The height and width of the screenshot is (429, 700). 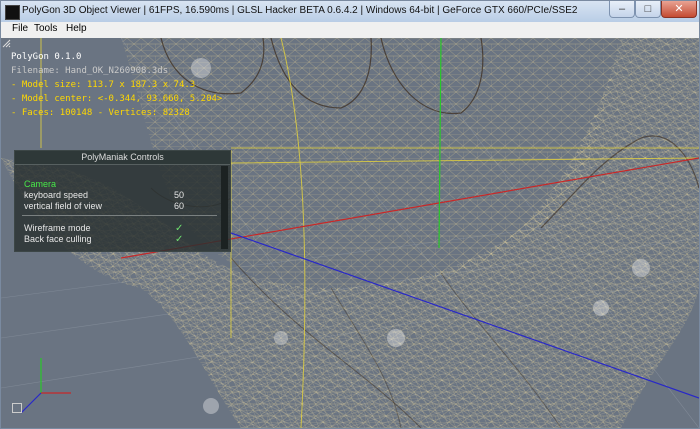 I want to click on menu-bar: File Tools Help, so click(x=350, y=30).